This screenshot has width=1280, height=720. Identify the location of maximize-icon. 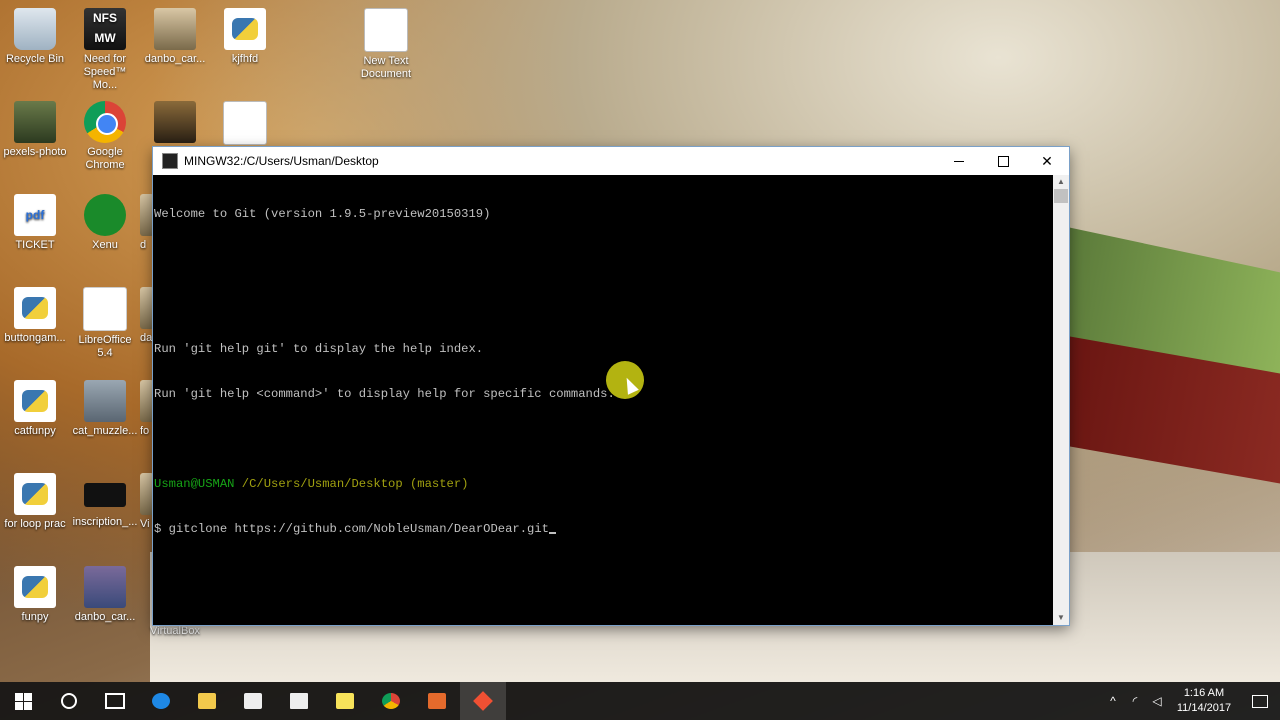
(1003, 161).